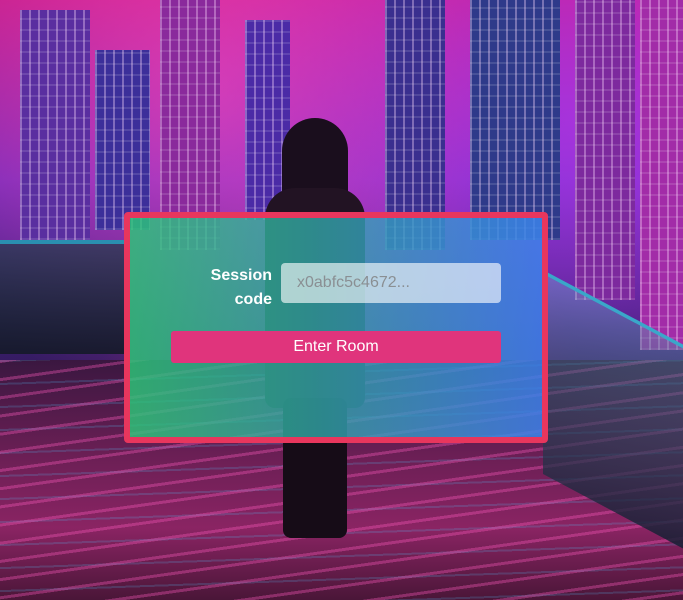 The image size is (683, 600). I want to click on enter-room-button: Enter Room, so click(336, 347).